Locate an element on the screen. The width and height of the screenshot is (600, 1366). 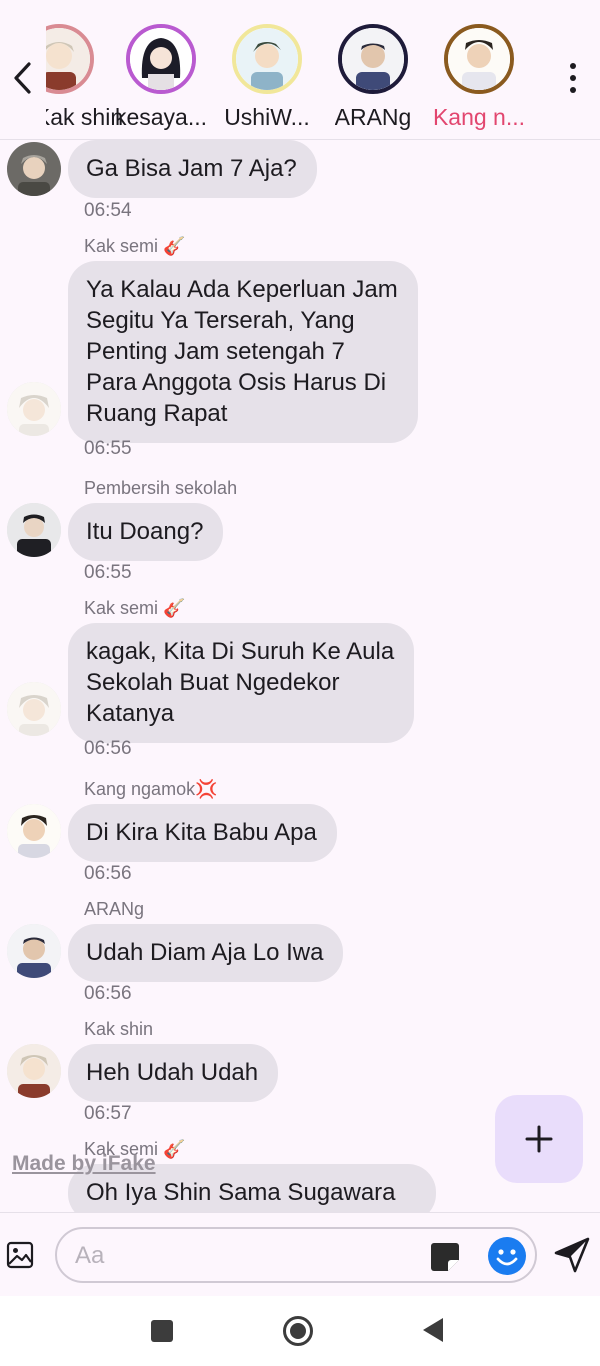
message-bubble: Udah Diam Aja Lo Iwa is located at coordinates (206, 953).